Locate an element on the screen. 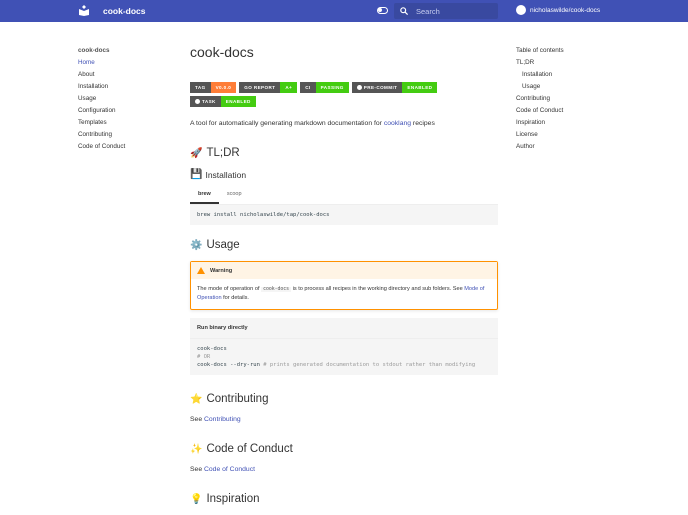 The height and width of the screenshot is (515, 688). heading-contributing: ⭐ Contributing is located at coordinates (229, 399).